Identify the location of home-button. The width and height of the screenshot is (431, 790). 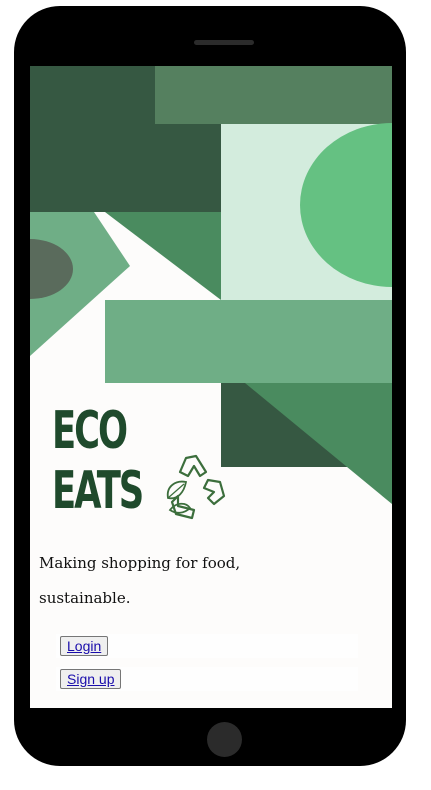
(224, 739).